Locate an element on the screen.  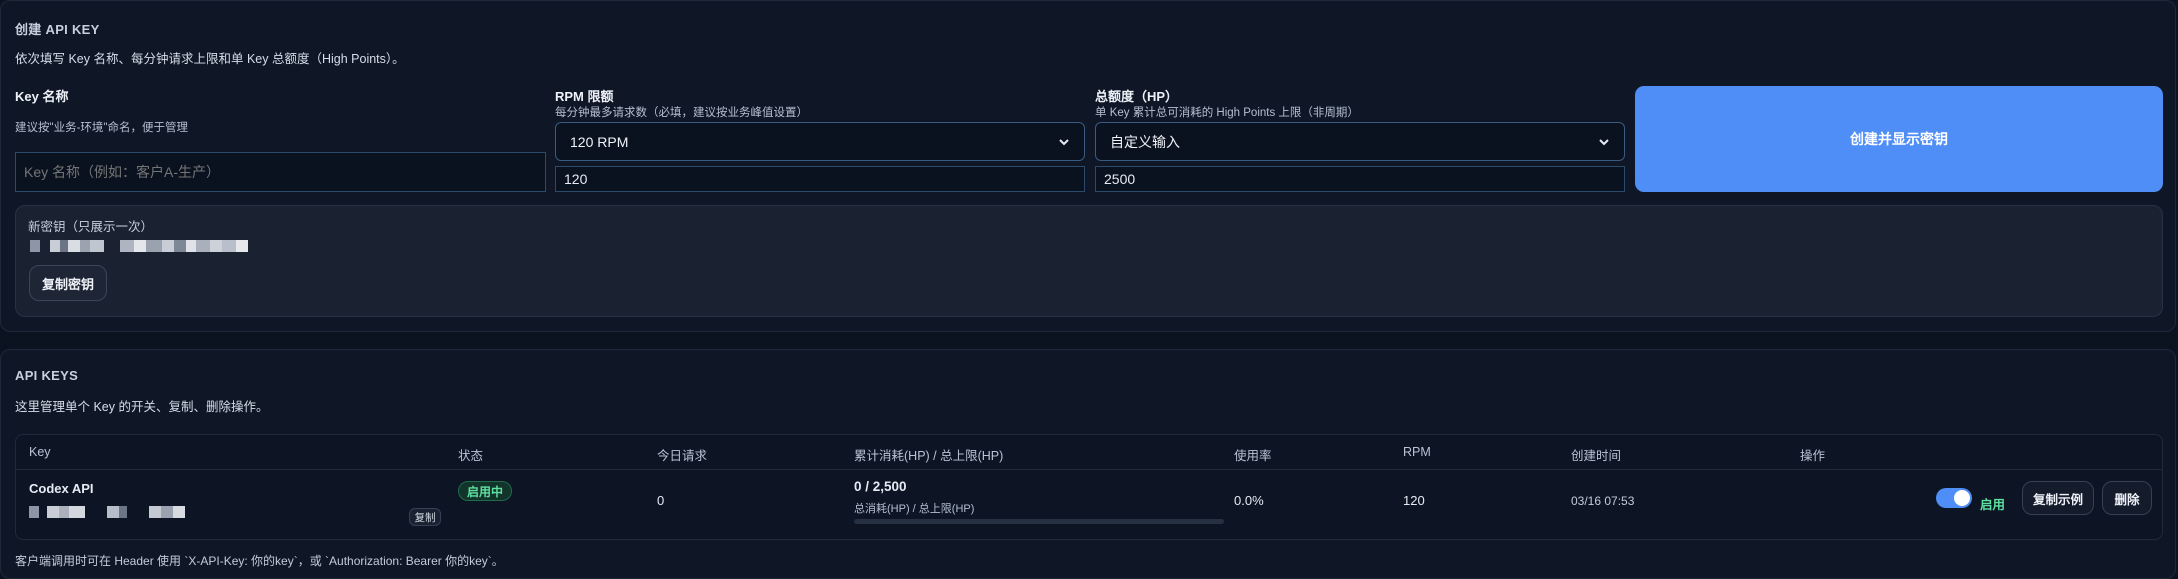
col-usage-rate: 使用率 is located at coordinates (1253, 456).